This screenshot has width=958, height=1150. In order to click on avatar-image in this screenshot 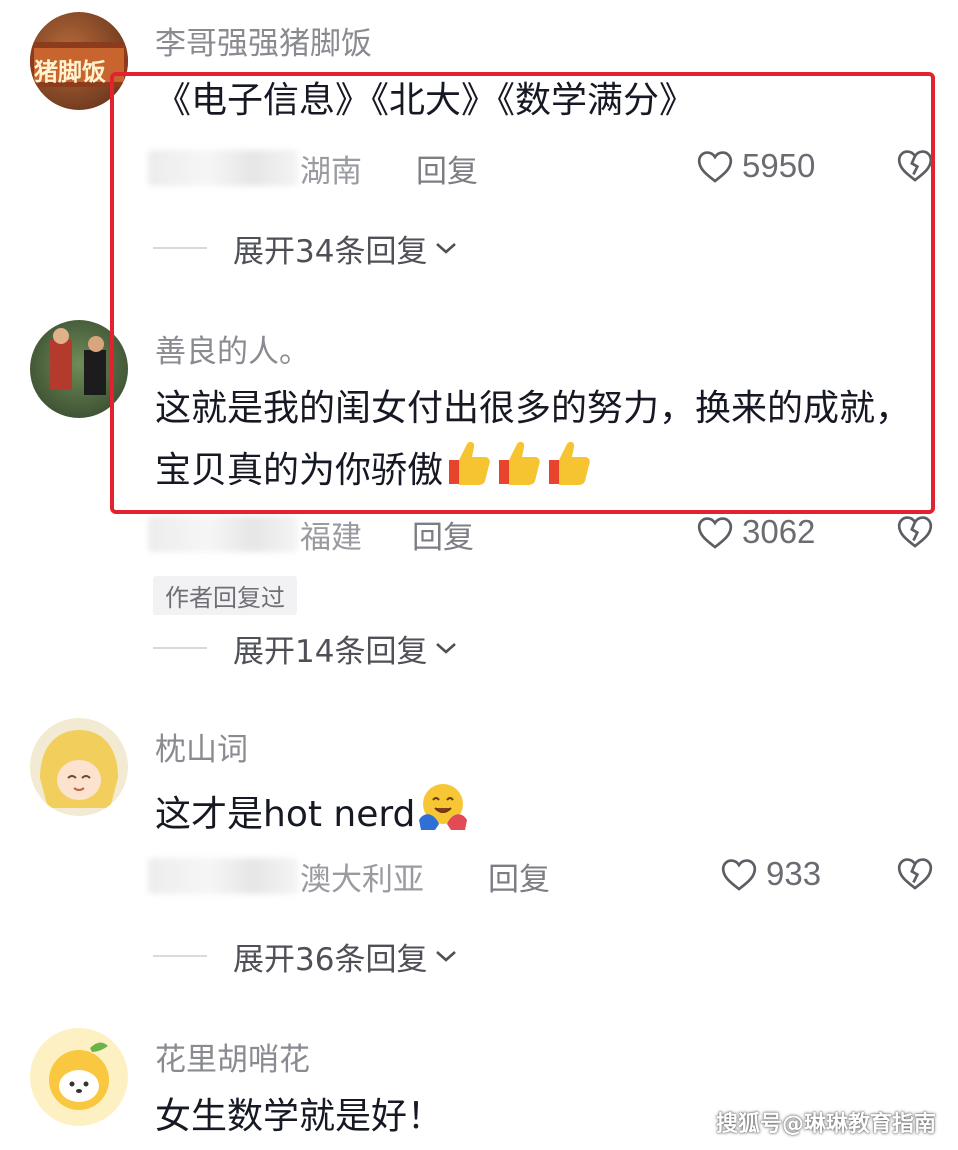, I will do `click(79, 1076)`.